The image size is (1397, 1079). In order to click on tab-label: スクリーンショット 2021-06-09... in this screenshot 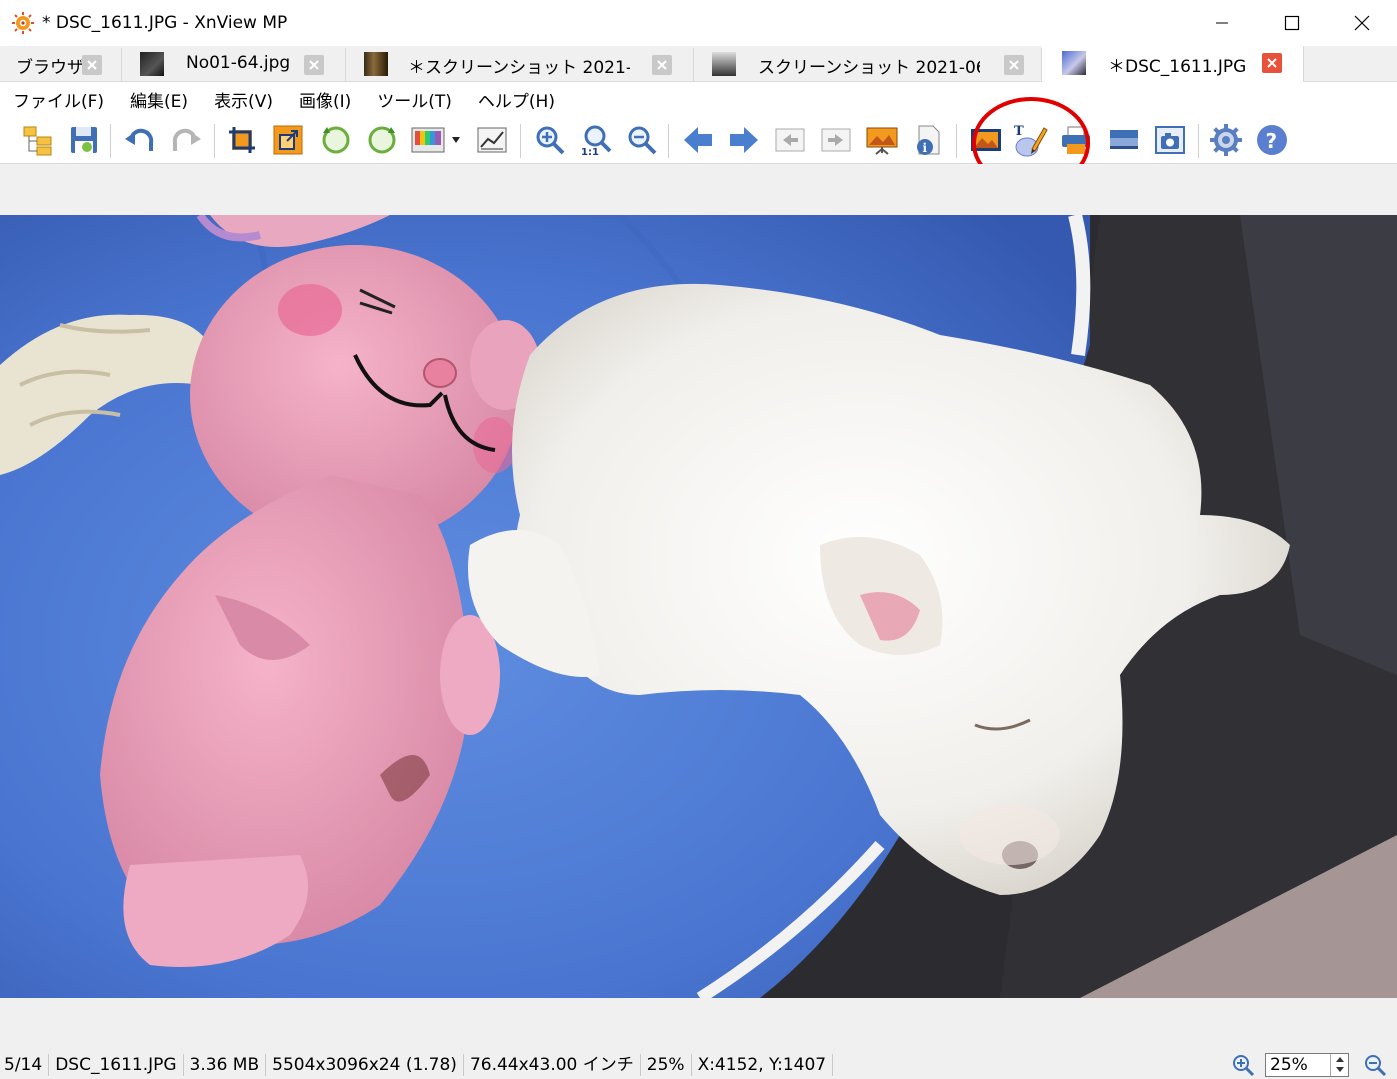, I will do `click(869, 68)`.